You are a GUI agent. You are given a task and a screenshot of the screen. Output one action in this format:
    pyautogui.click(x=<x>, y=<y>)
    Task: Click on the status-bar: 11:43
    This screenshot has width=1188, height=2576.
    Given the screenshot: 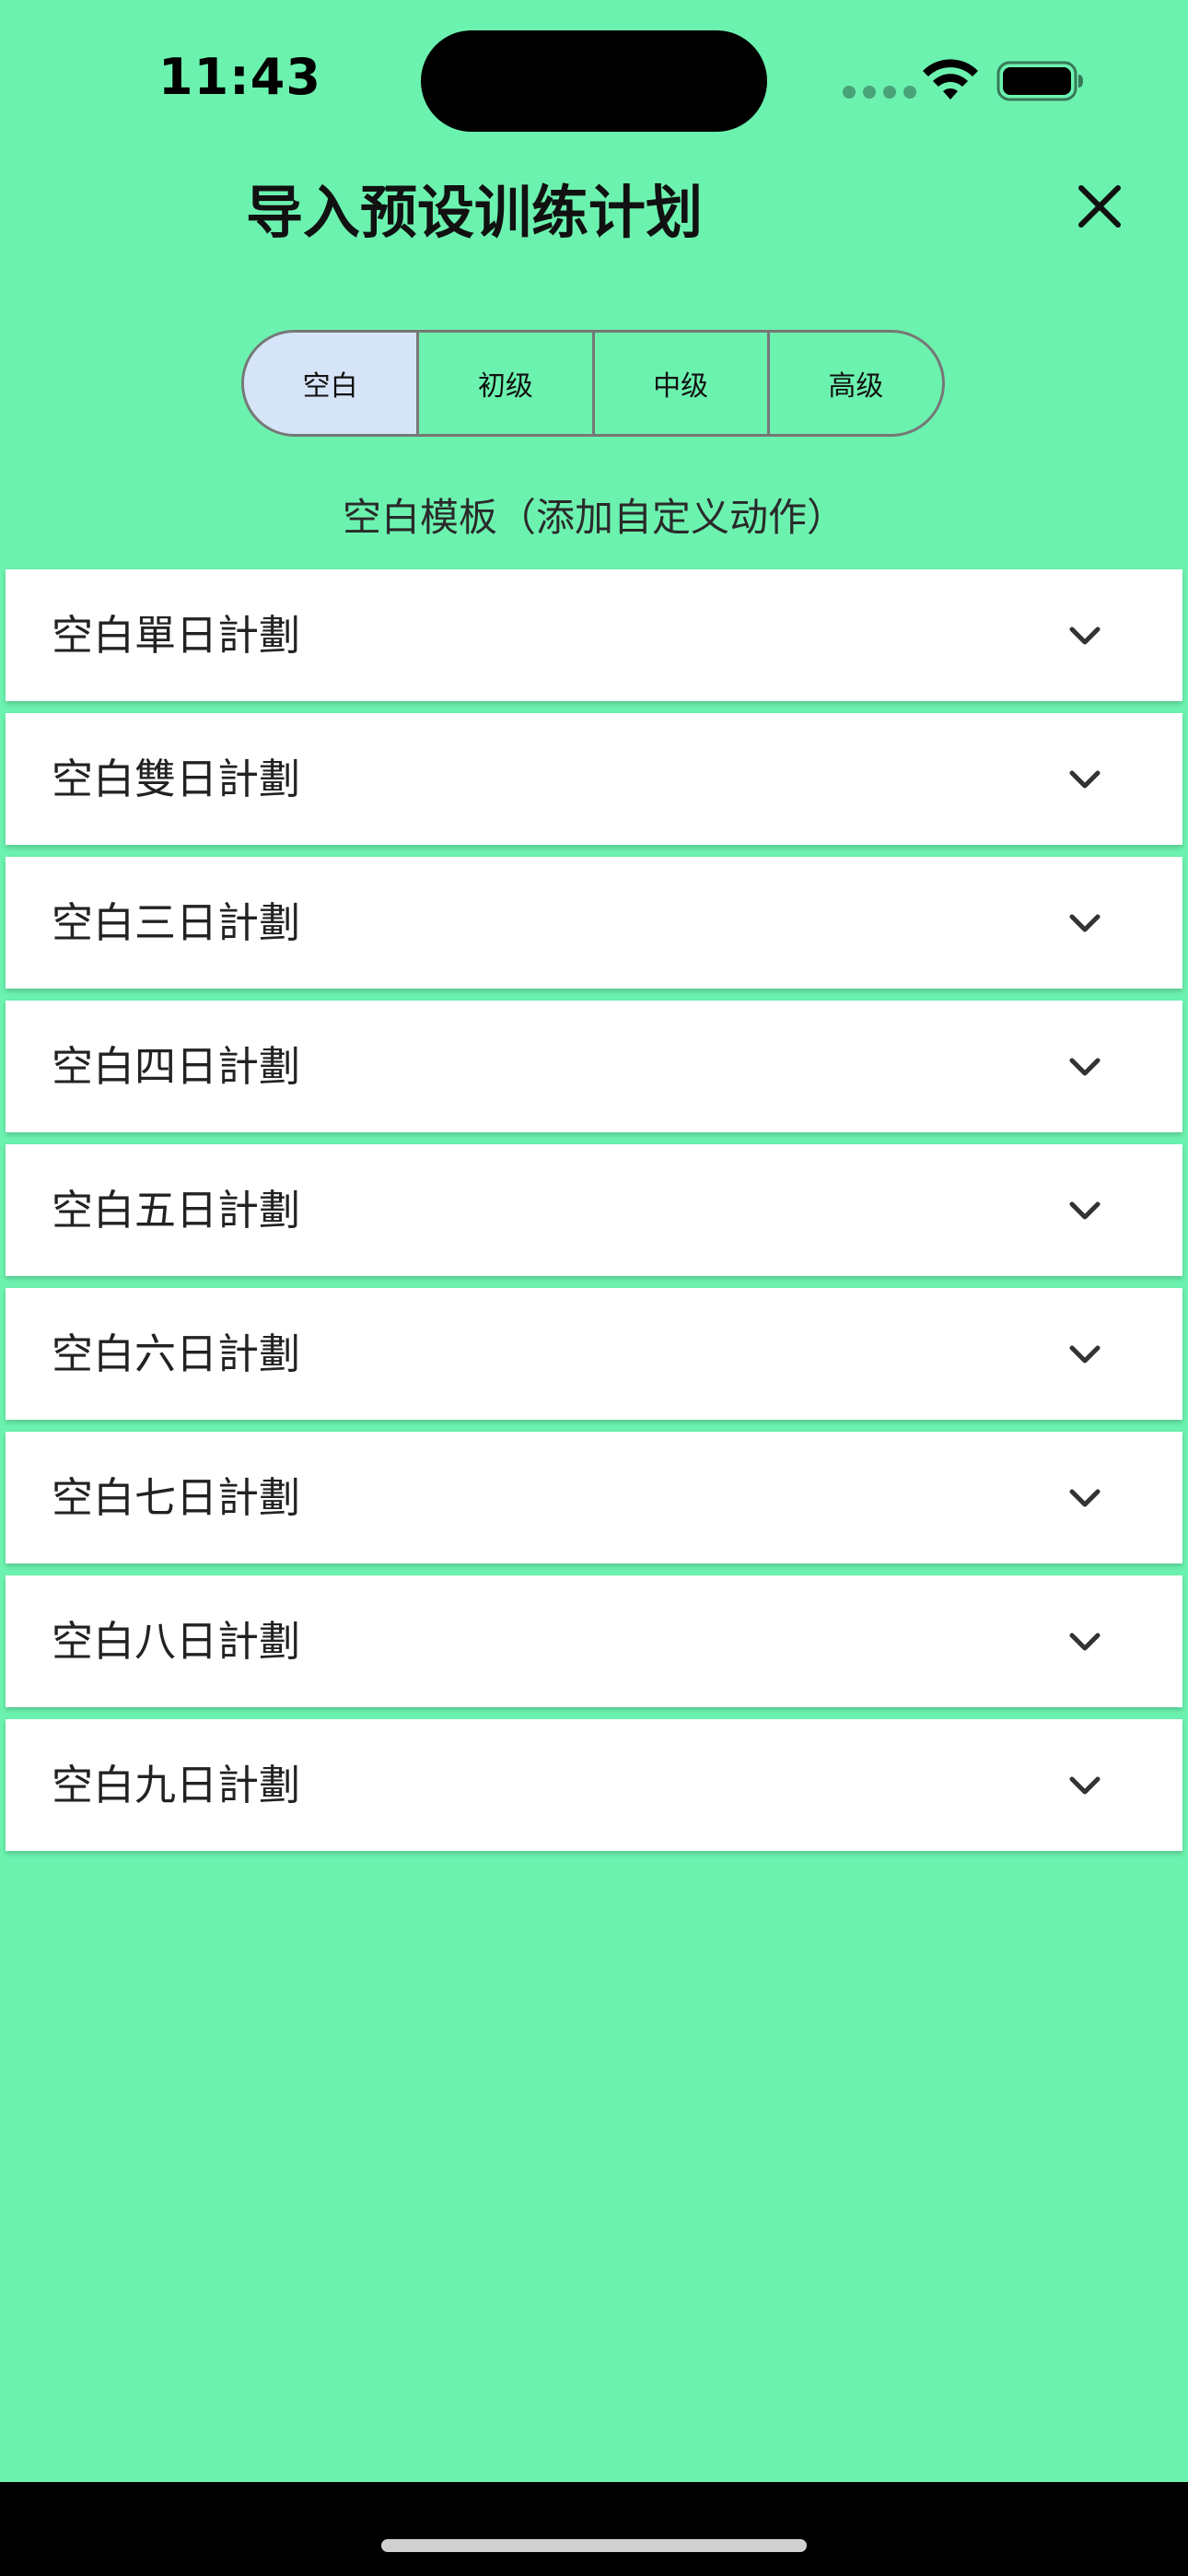 What is the action you would take?
    pyautogui.click(x=594, y=78)
    